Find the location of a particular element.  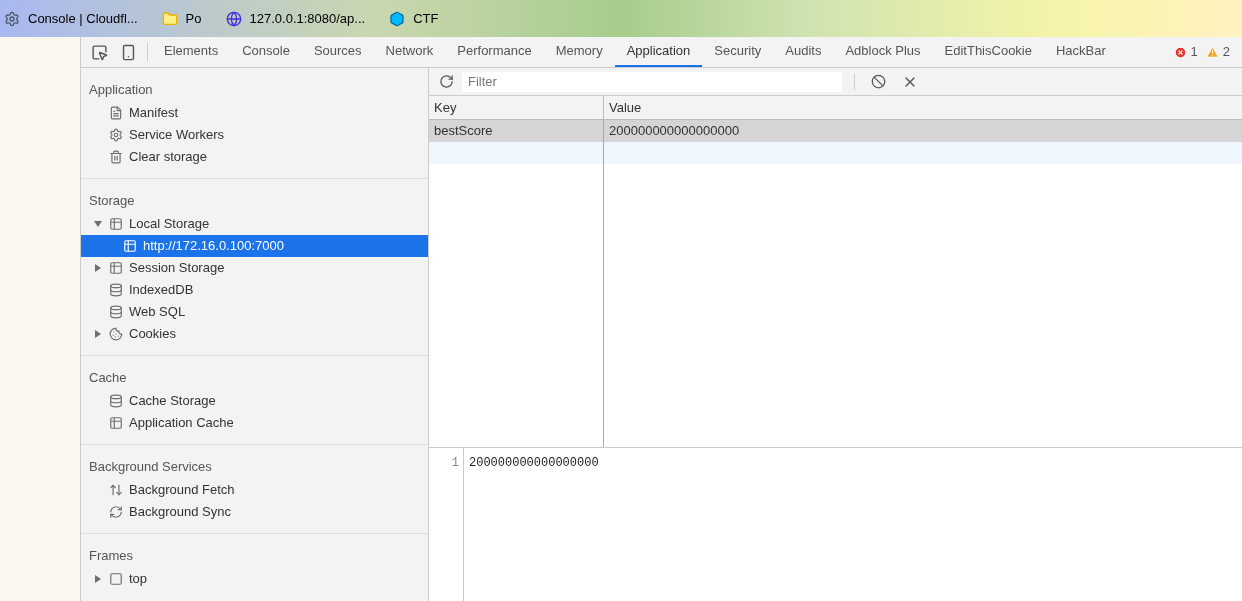

sidebar-item: Local Storage is located at coordinates (254, 224).